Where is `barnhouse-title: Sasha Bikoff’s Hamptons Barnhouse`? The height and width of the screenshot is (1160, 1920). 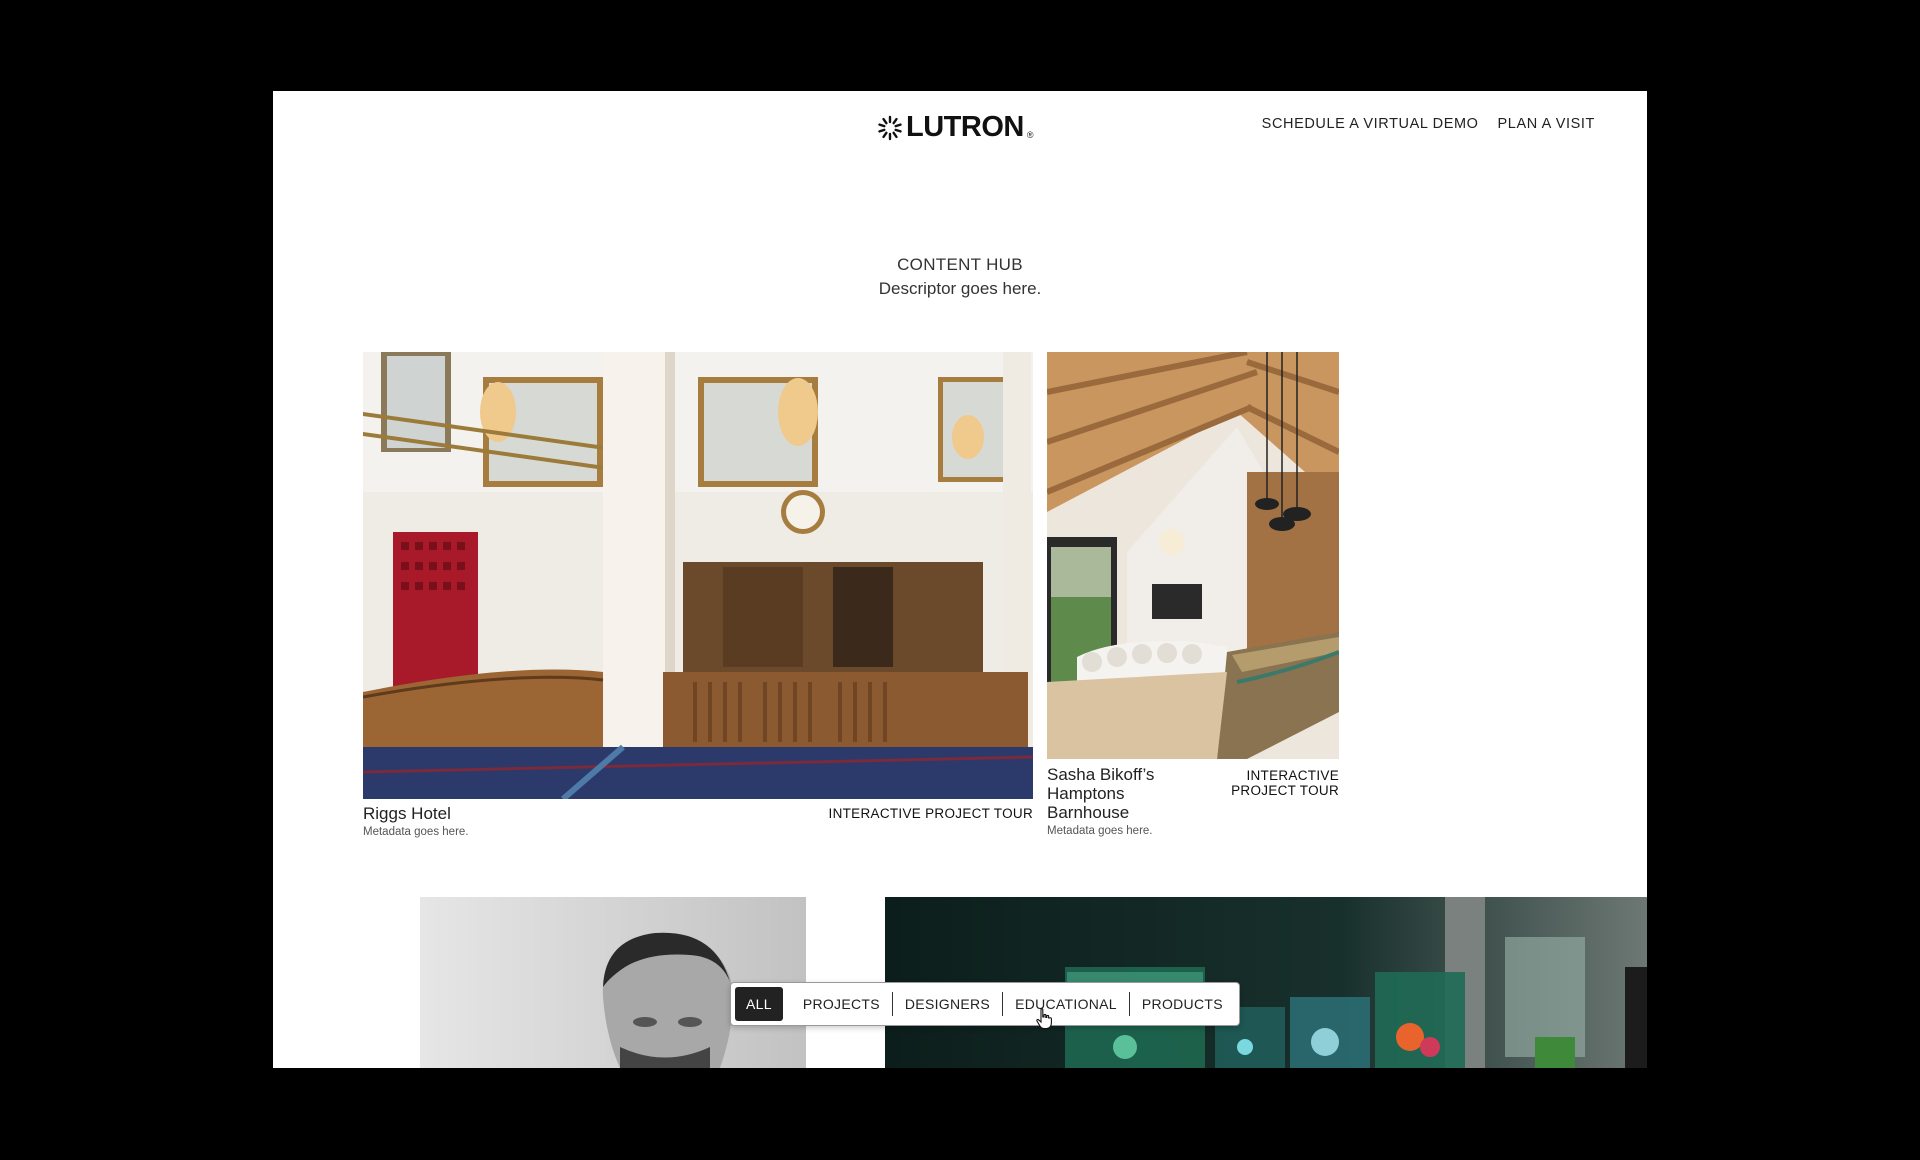
barnhouse-title: Sasha Bikoff’s Hamptons Barnhouse is located at coordinates (1100, 793).